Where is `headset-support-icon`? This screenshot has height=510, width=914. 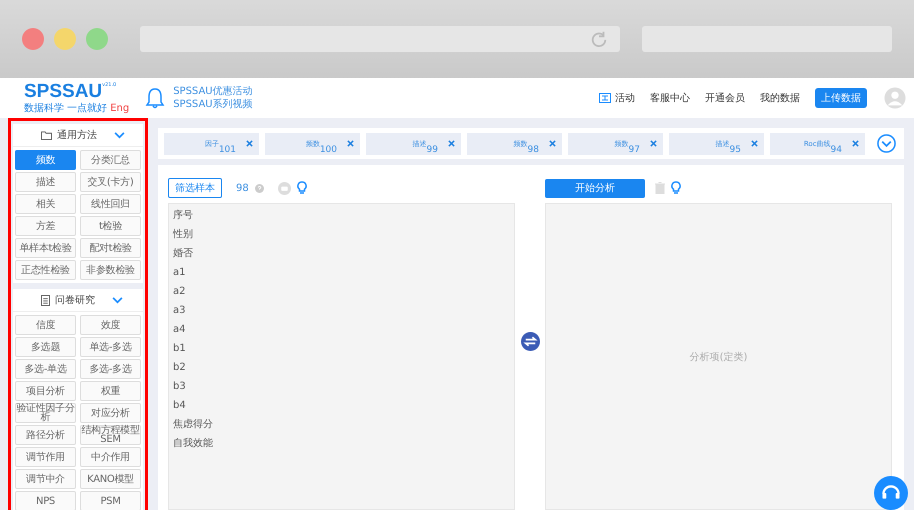 headset-support-icon is located at coordinates (891, 493).